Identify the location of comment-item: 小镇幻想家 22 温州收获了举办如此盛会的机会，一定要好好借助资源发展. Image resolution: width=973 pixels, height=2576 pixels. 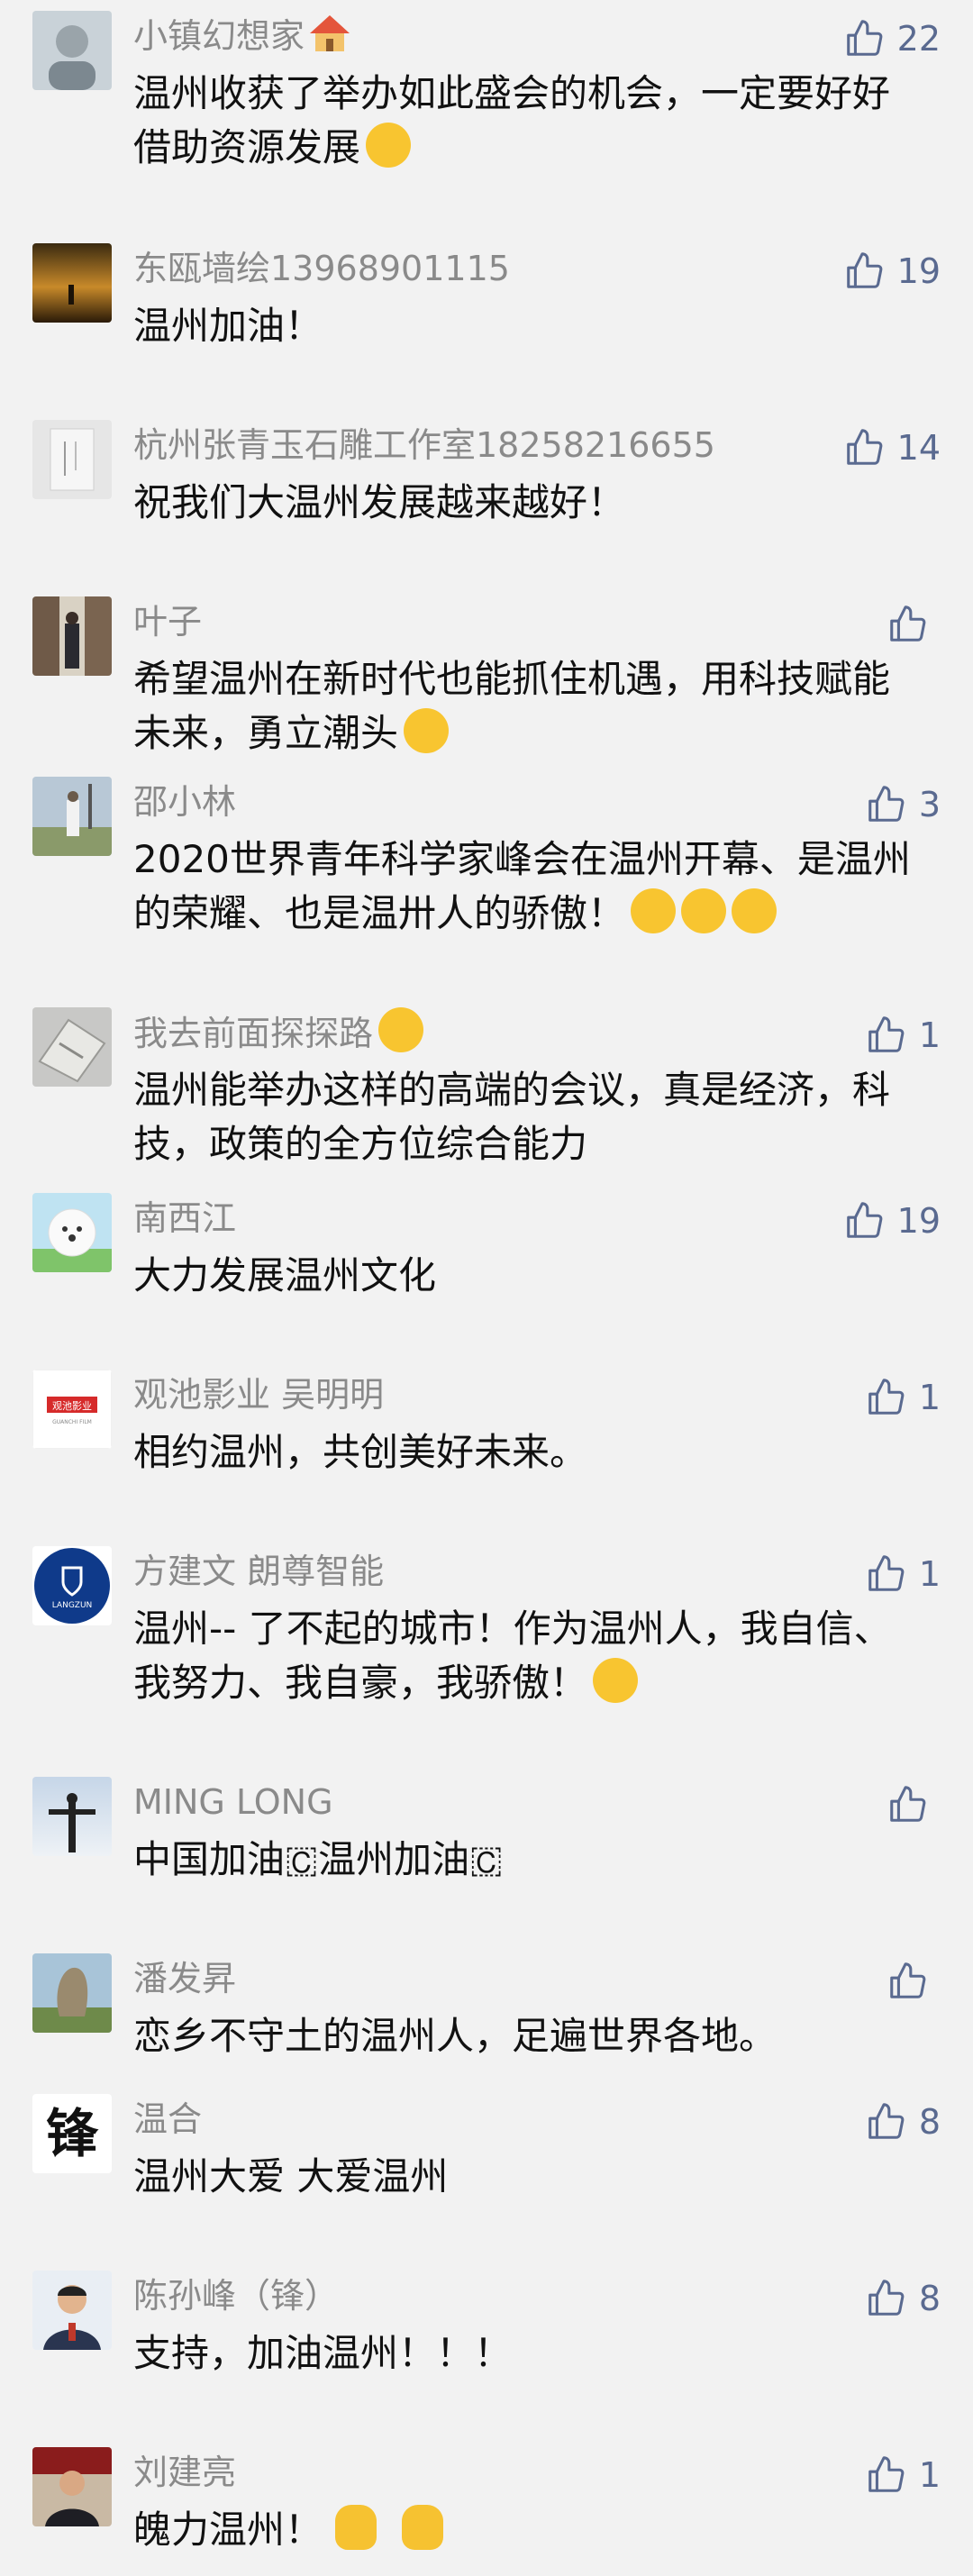
(486, 90).